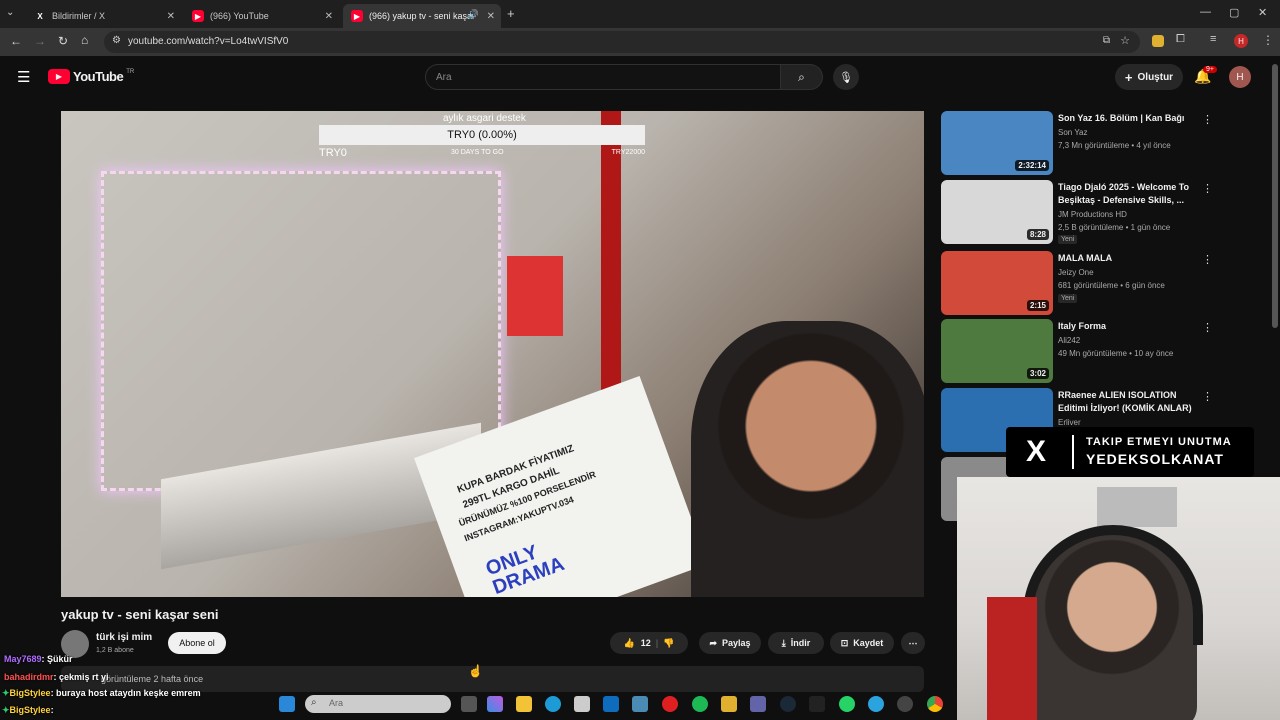 Image resolution: width=1280 pixels, height=720 pixels. Describe the element at coordinates (1068, 239) in the screenshot. I see `new-badge: Yeni` at that location.